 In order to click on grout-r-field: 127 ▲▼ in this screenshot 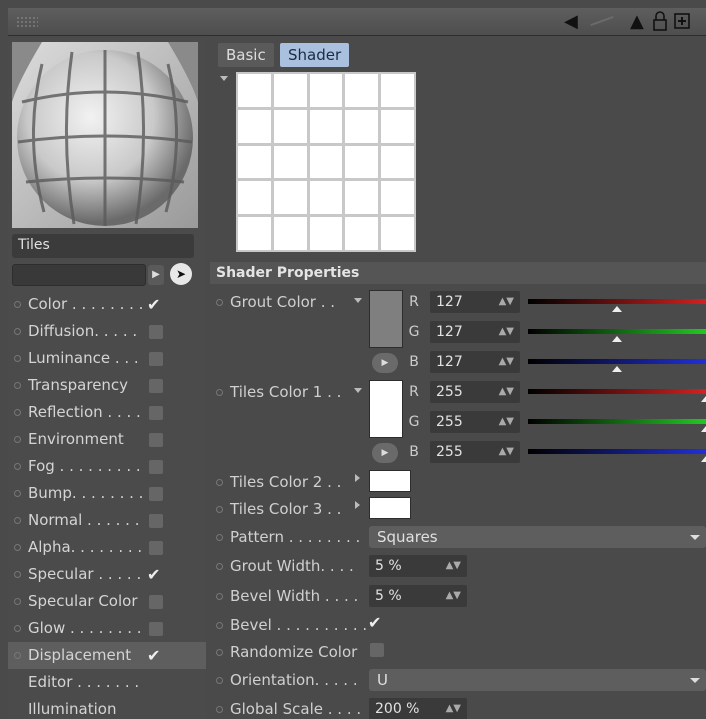, I will do `click(475, 302)`.